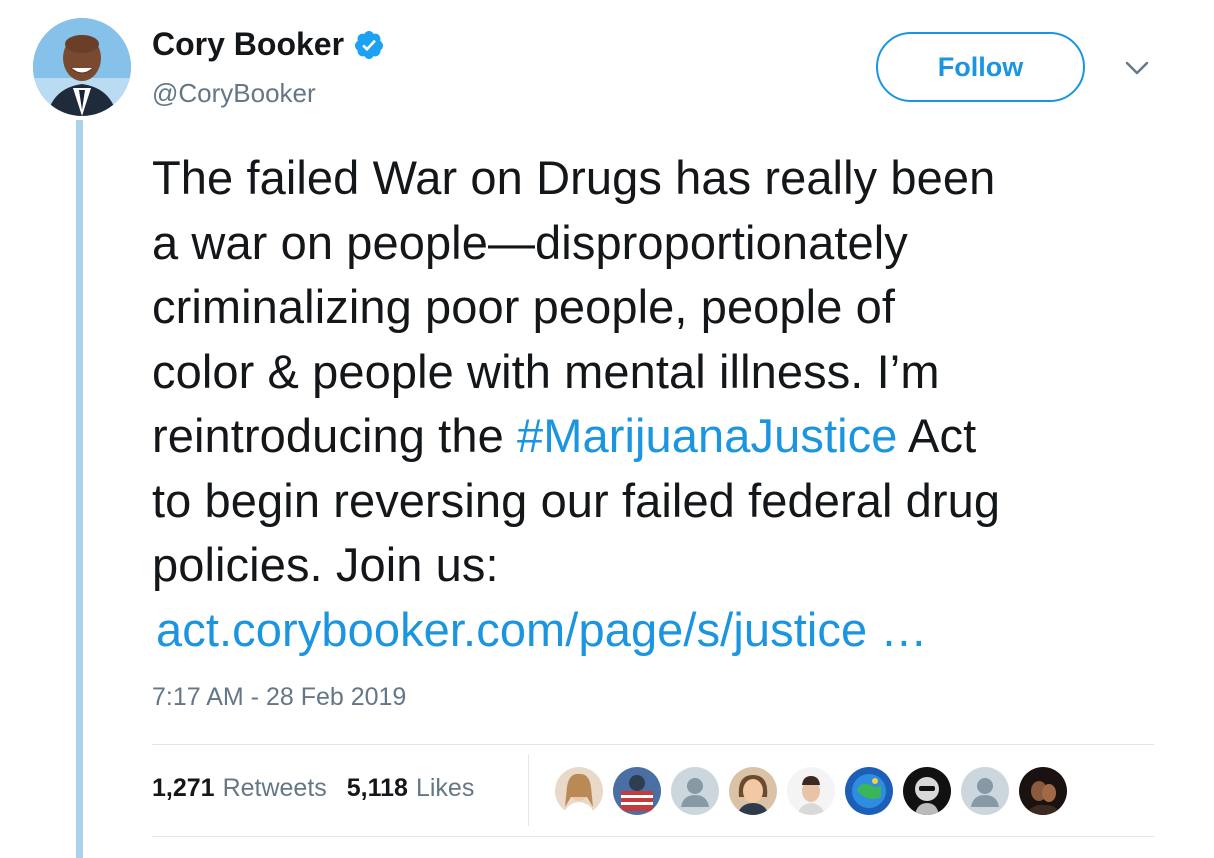 The width and height of the screenshot is (1214, 858). What do you see at coordinates (937, 435) in the screenshot?
I see `tweet-text-fragment: Act` at bounding box center [937, 435].